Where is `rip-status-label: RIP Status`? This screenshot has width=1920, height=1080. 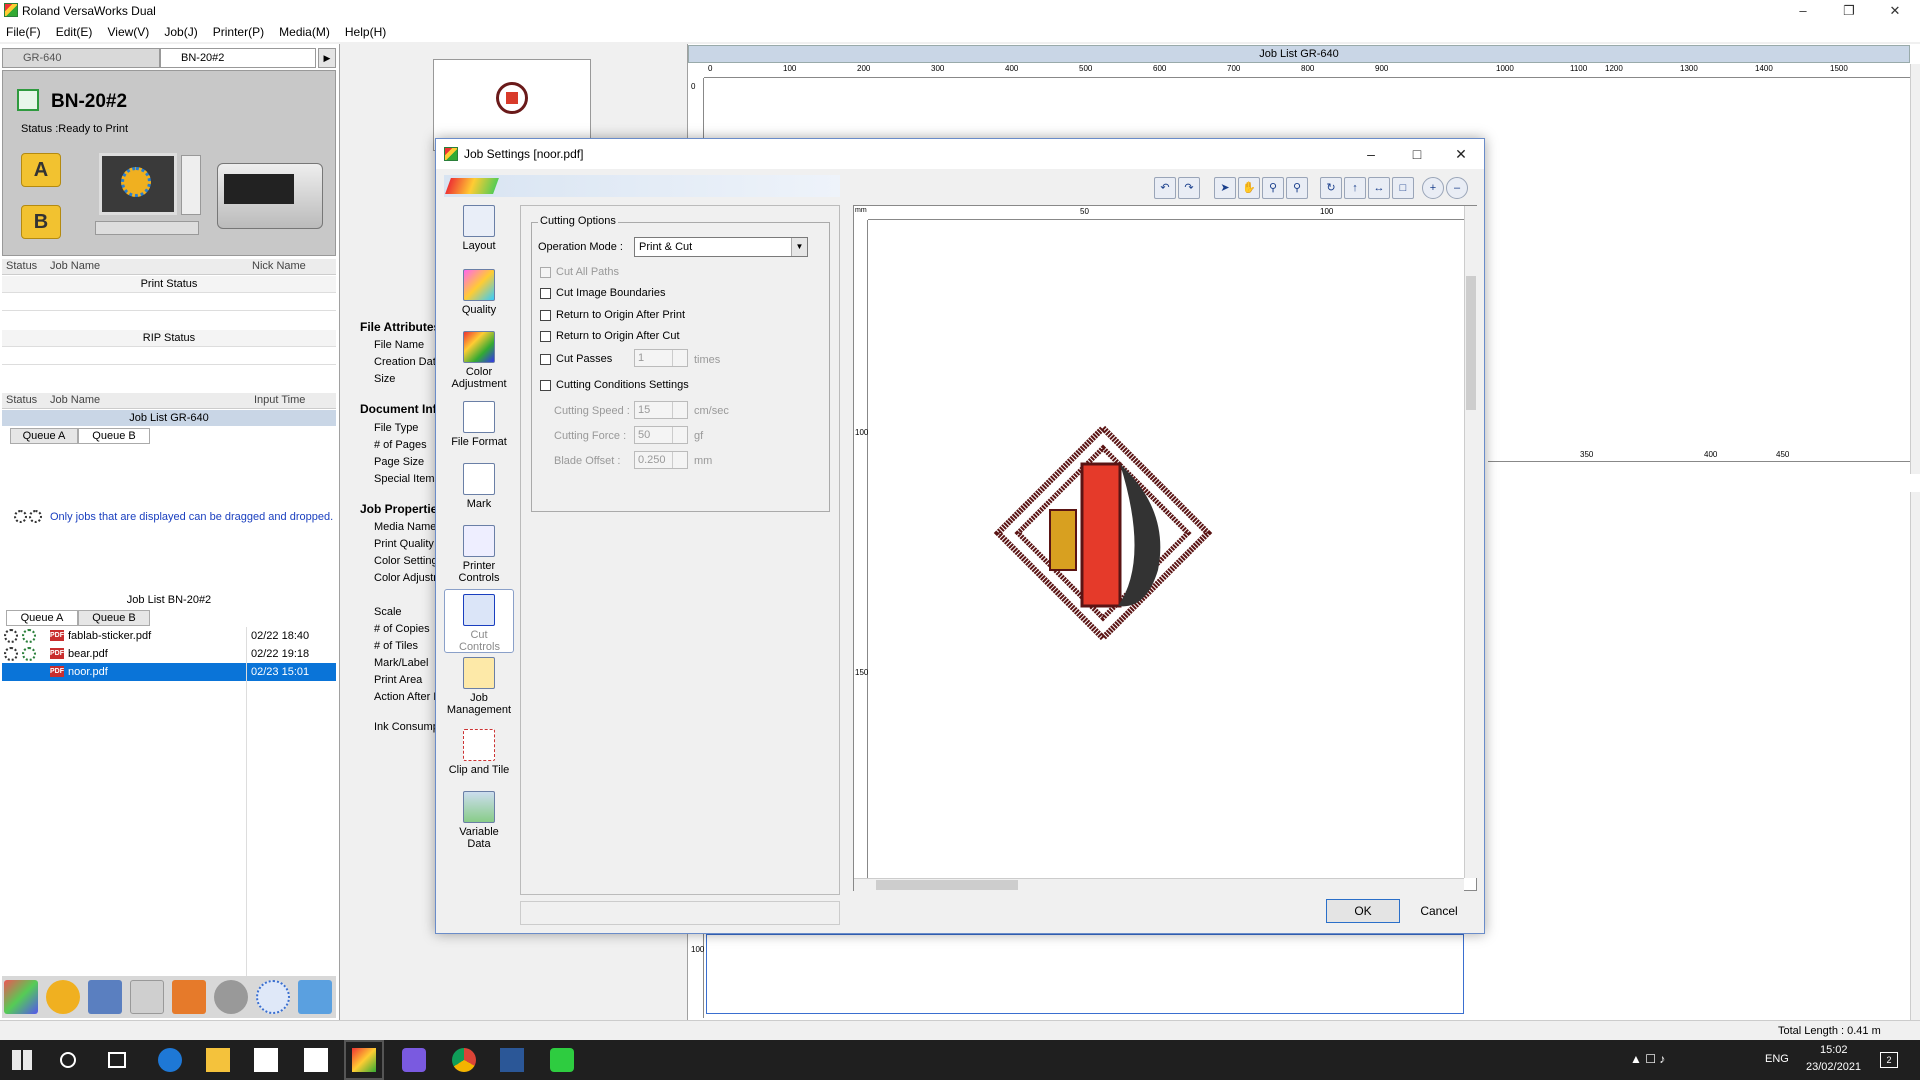 rip-status-label: RIP Status is located at coordinates (169, 338).